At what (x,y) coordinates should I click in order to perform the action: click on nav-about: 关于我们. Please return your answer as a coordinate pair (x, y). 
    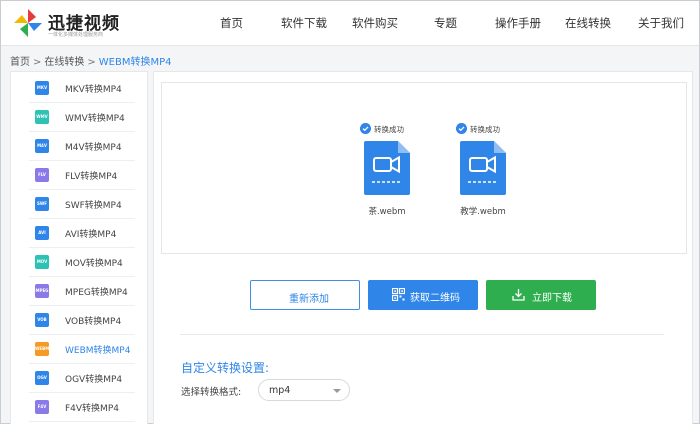
    Looking at the image, I should click on (661, 23).